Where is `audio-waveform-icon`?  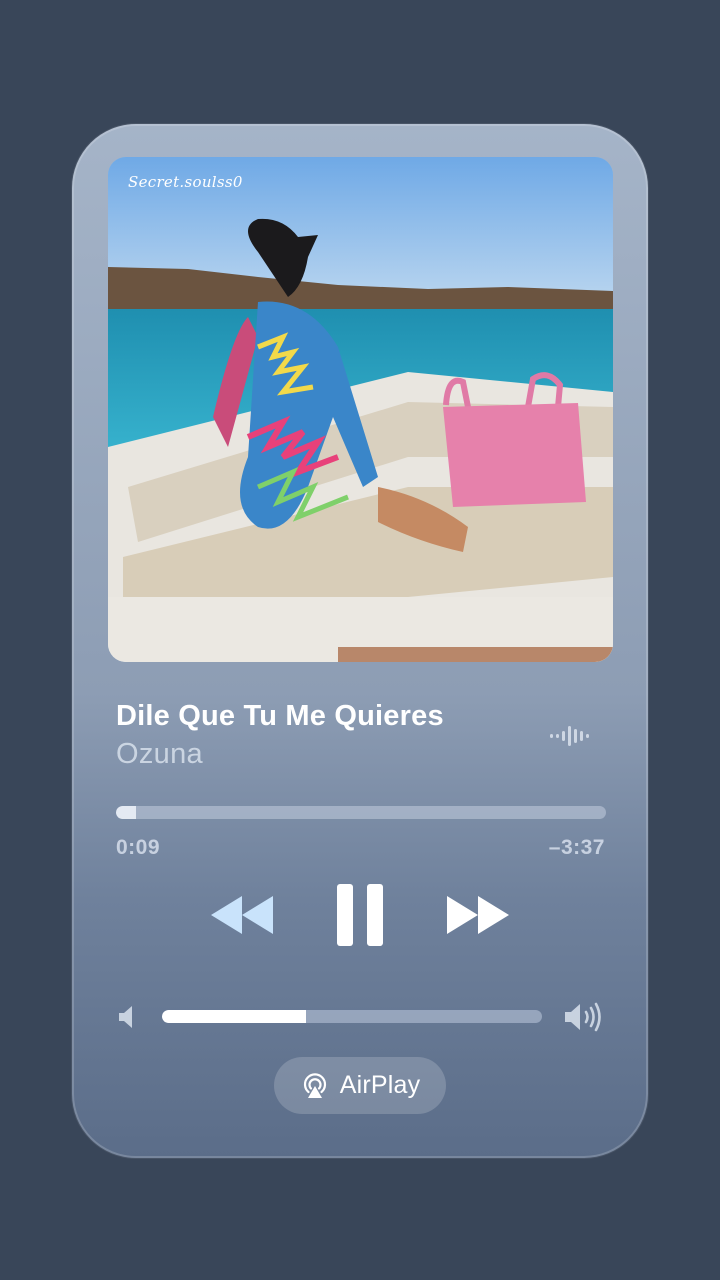 audio-waveform-icon is located at coordinates (569, 736).